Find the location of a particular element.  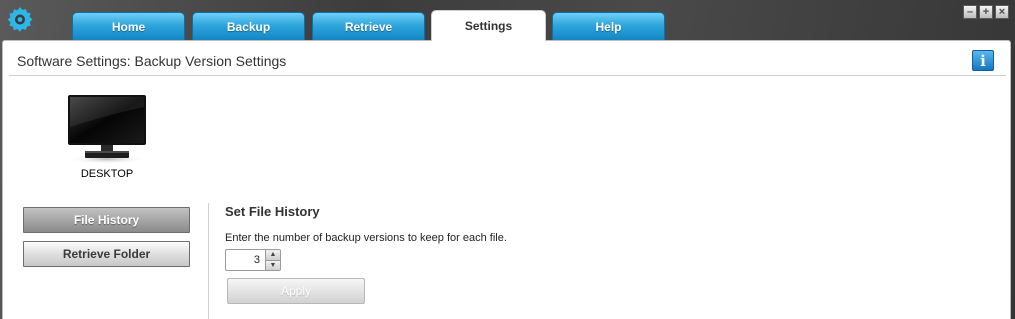

tab-settings: Settings is located at coordinates (488, 25).